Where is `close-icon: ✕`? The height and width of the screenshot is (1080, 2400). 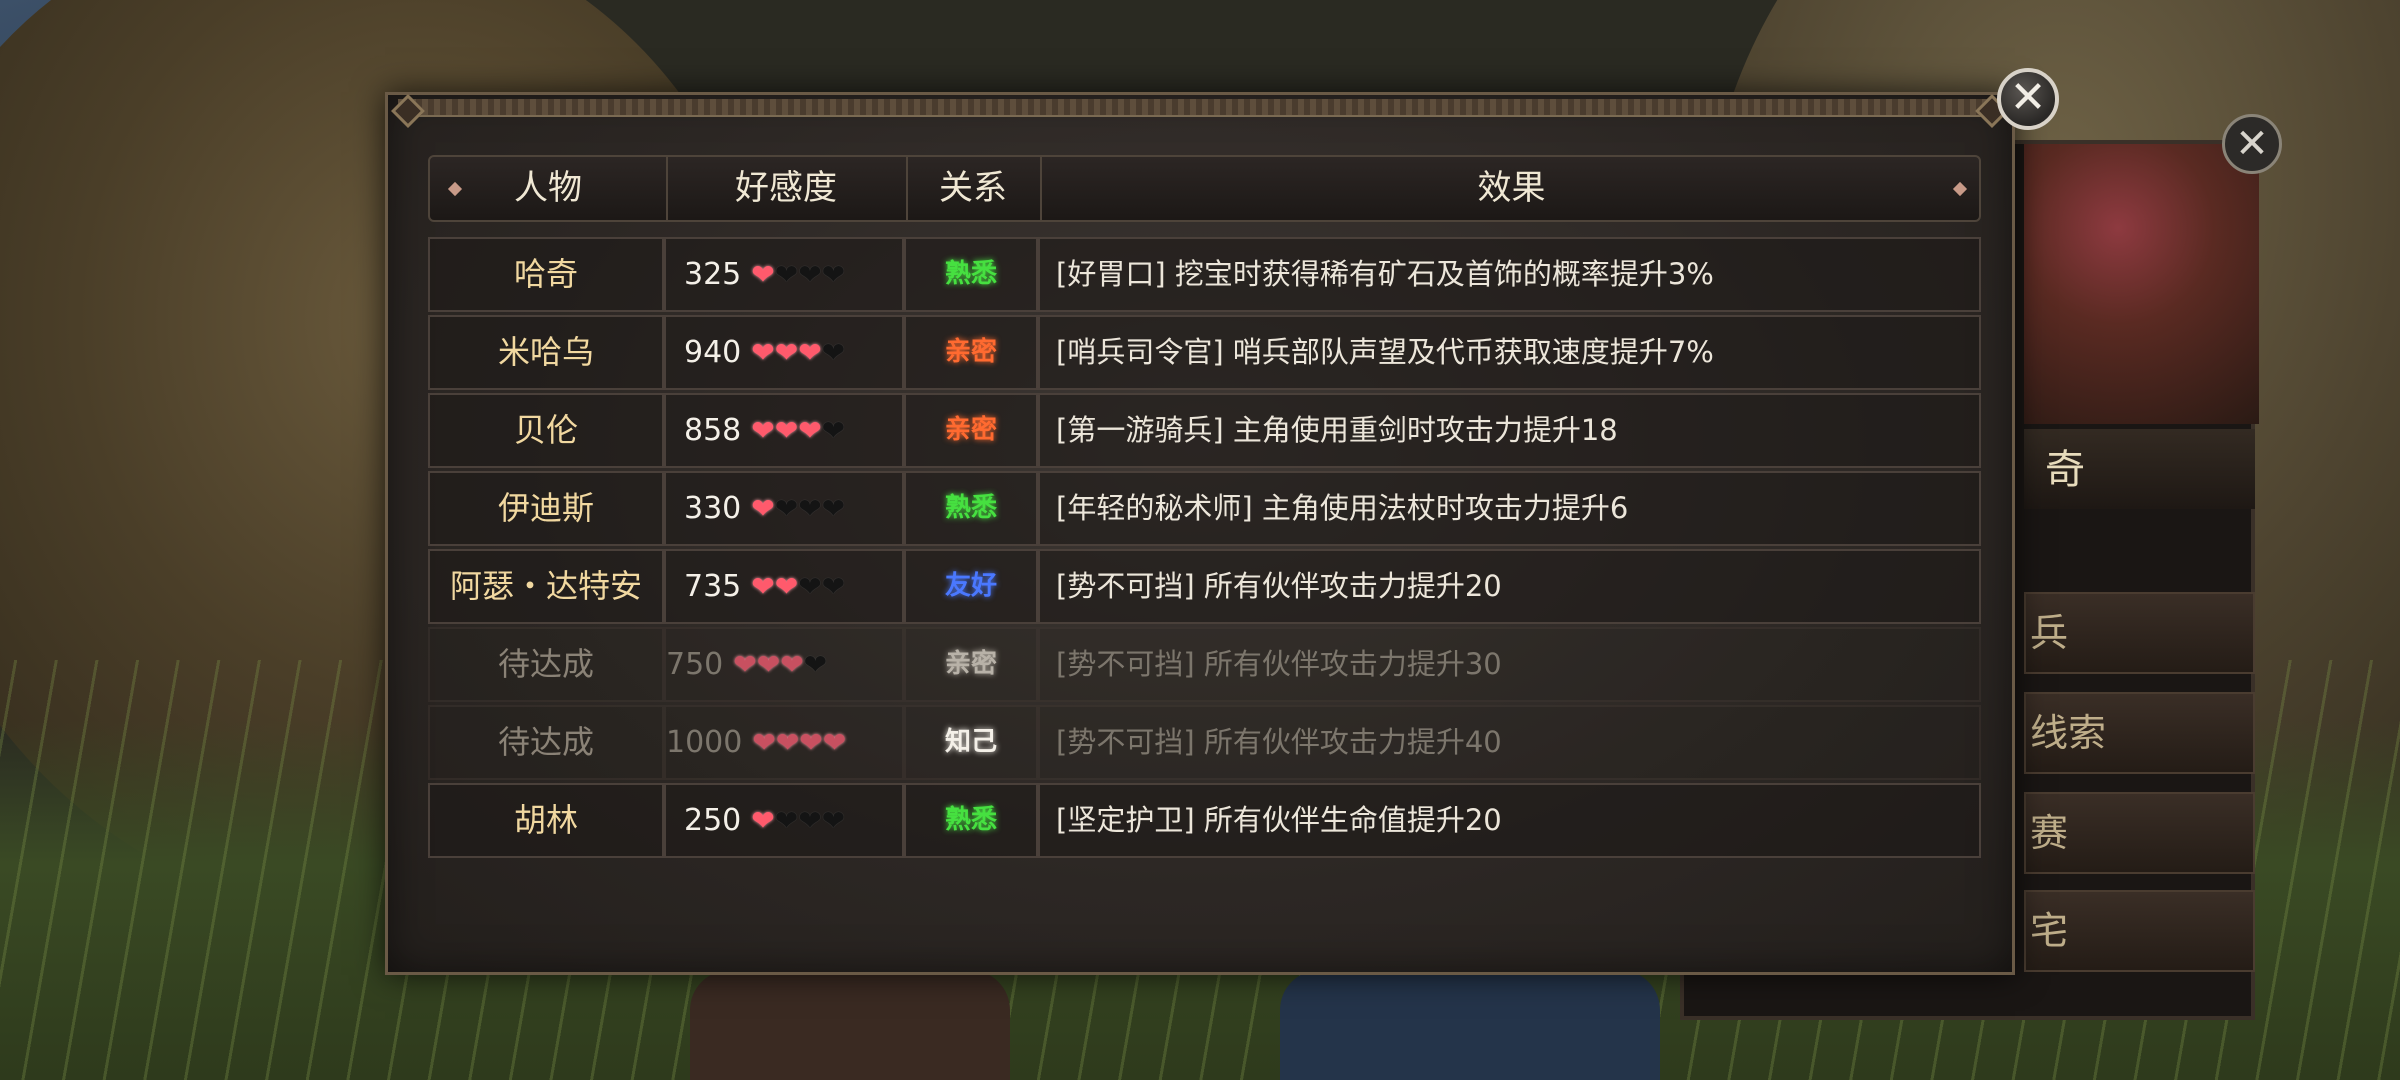
close-icon: ✕ is located at coordinates (2028, 99).